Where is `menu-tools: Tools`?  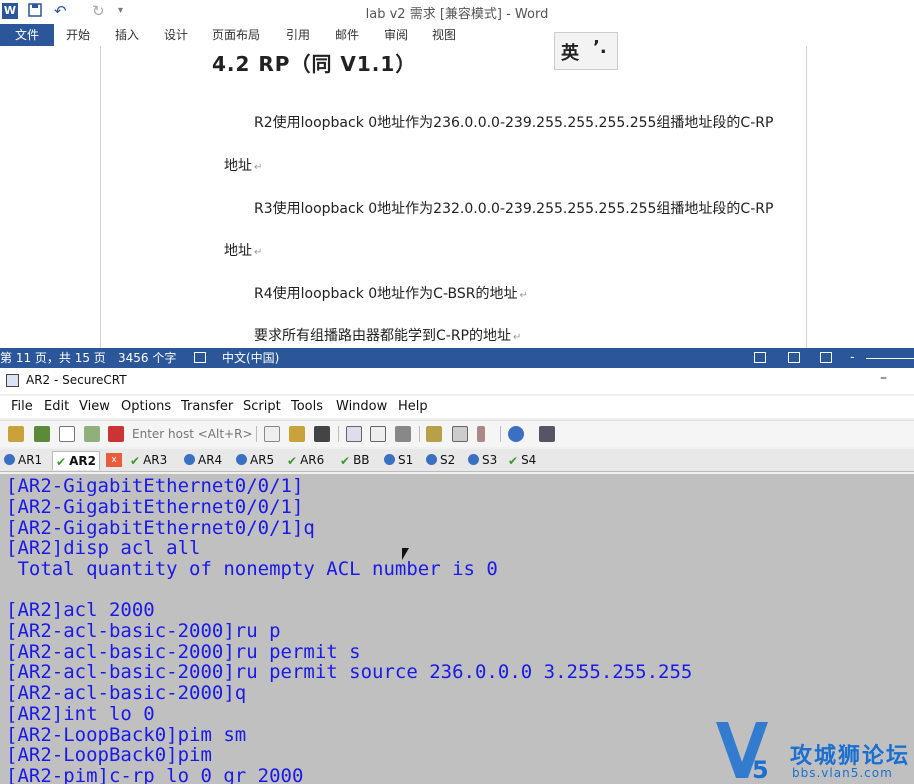 menu-tools: Tools is located at coordinates (307, 406).